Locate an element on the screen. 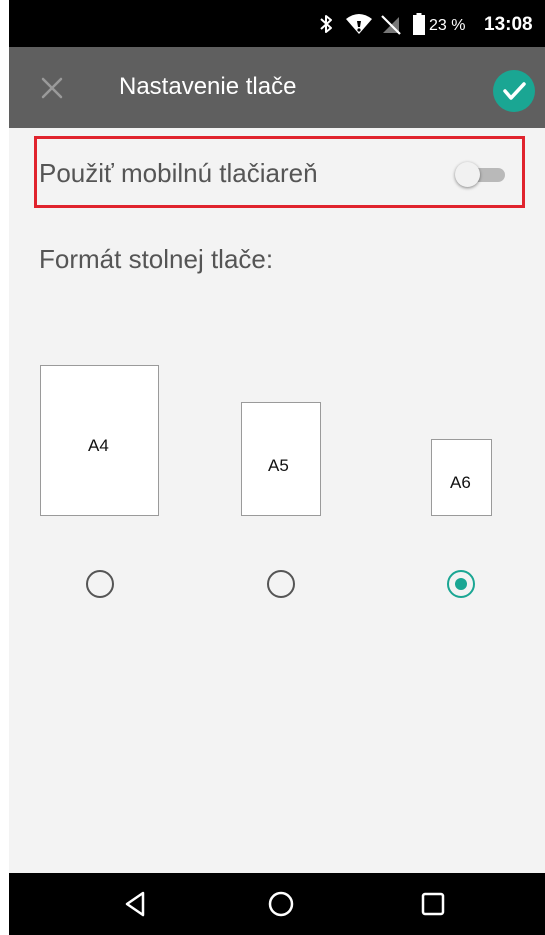 The height and width of the screenshot is (935, 545). bluetooth-icon is located at coordinates (326, 26).